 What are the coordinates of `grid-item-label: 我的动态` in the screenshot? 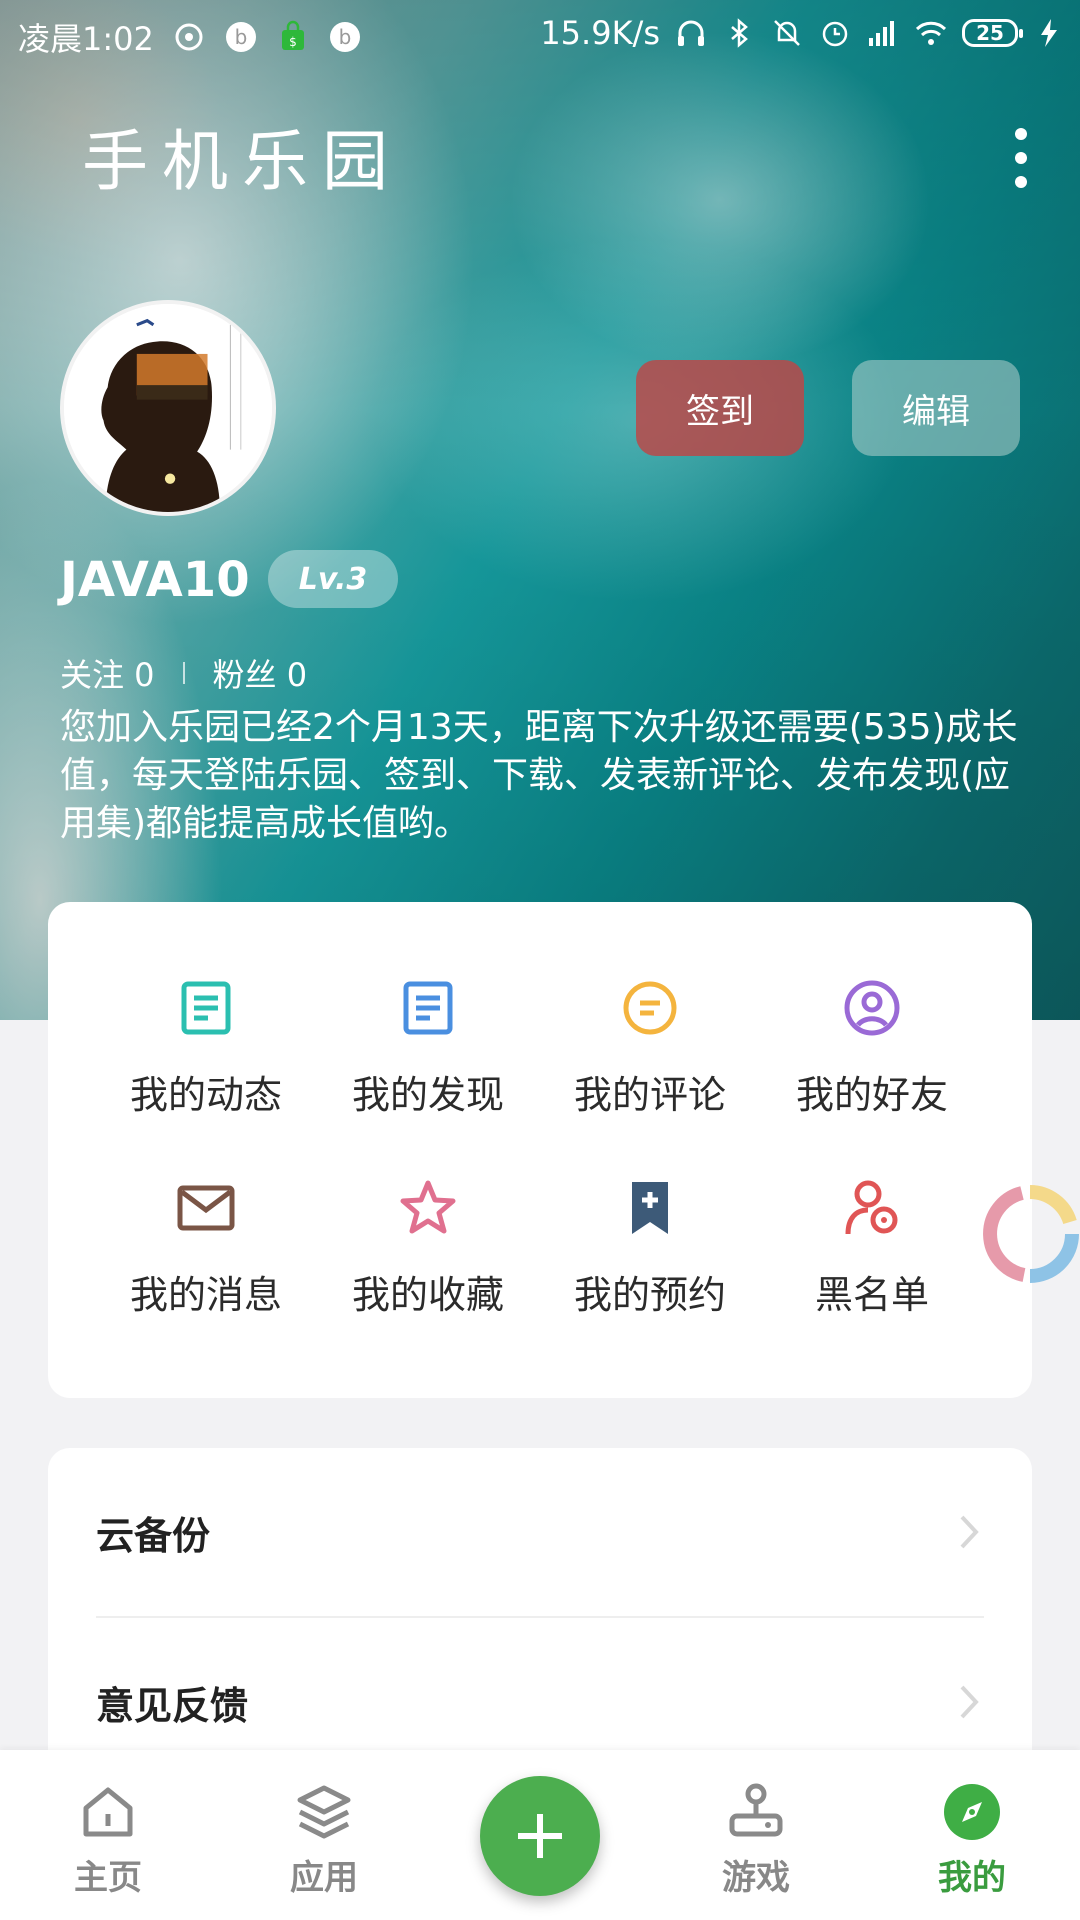 It's located at (205, 1095).